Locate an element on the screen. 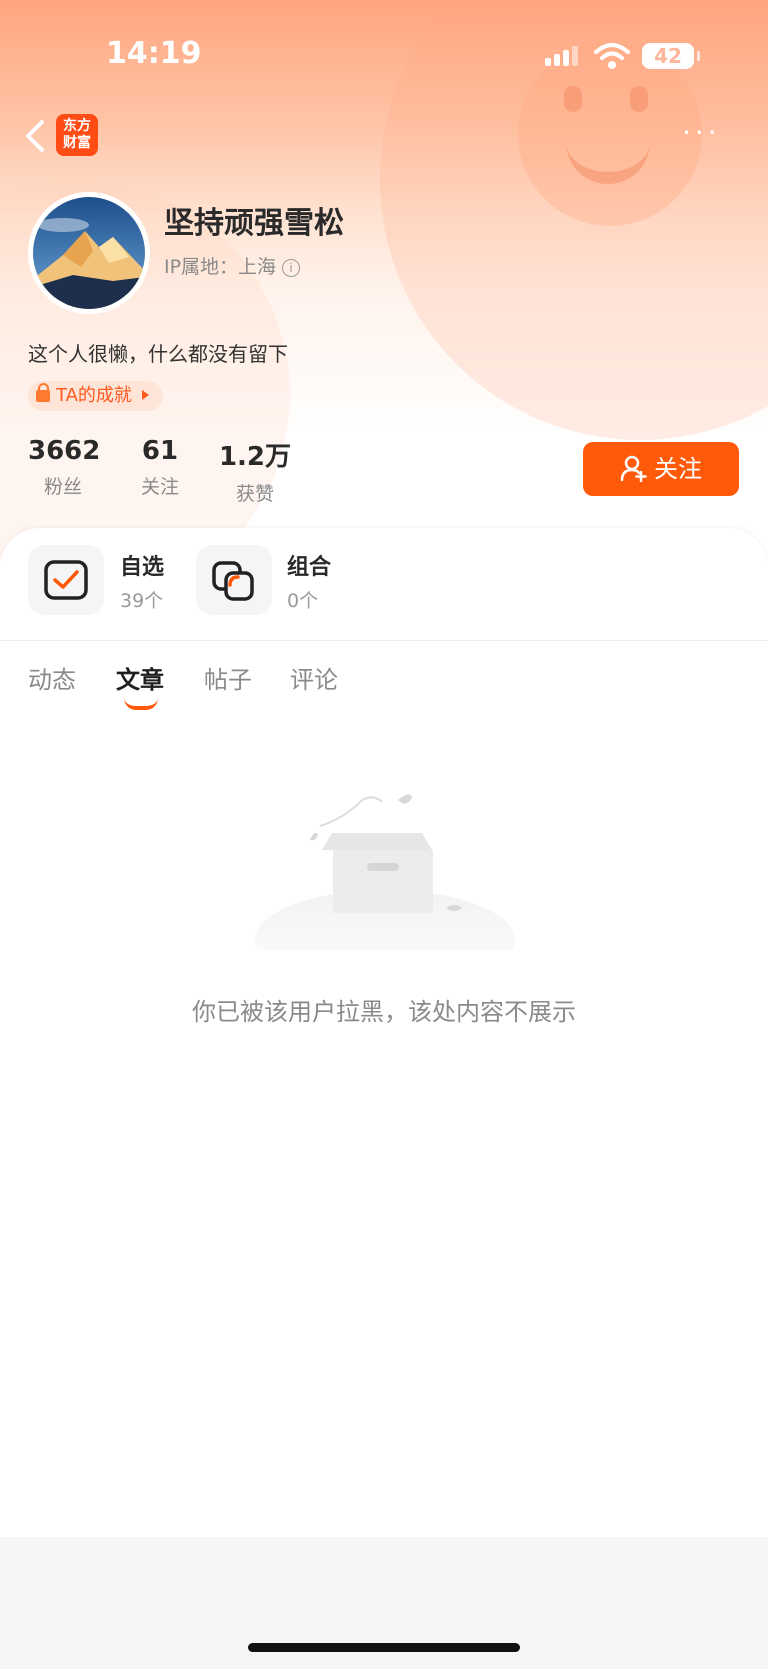 Image resolution: width=768 pixels, height=1669 pixels. stat-likes: 1.2万 获赞 is located at coordinates (255, 471).